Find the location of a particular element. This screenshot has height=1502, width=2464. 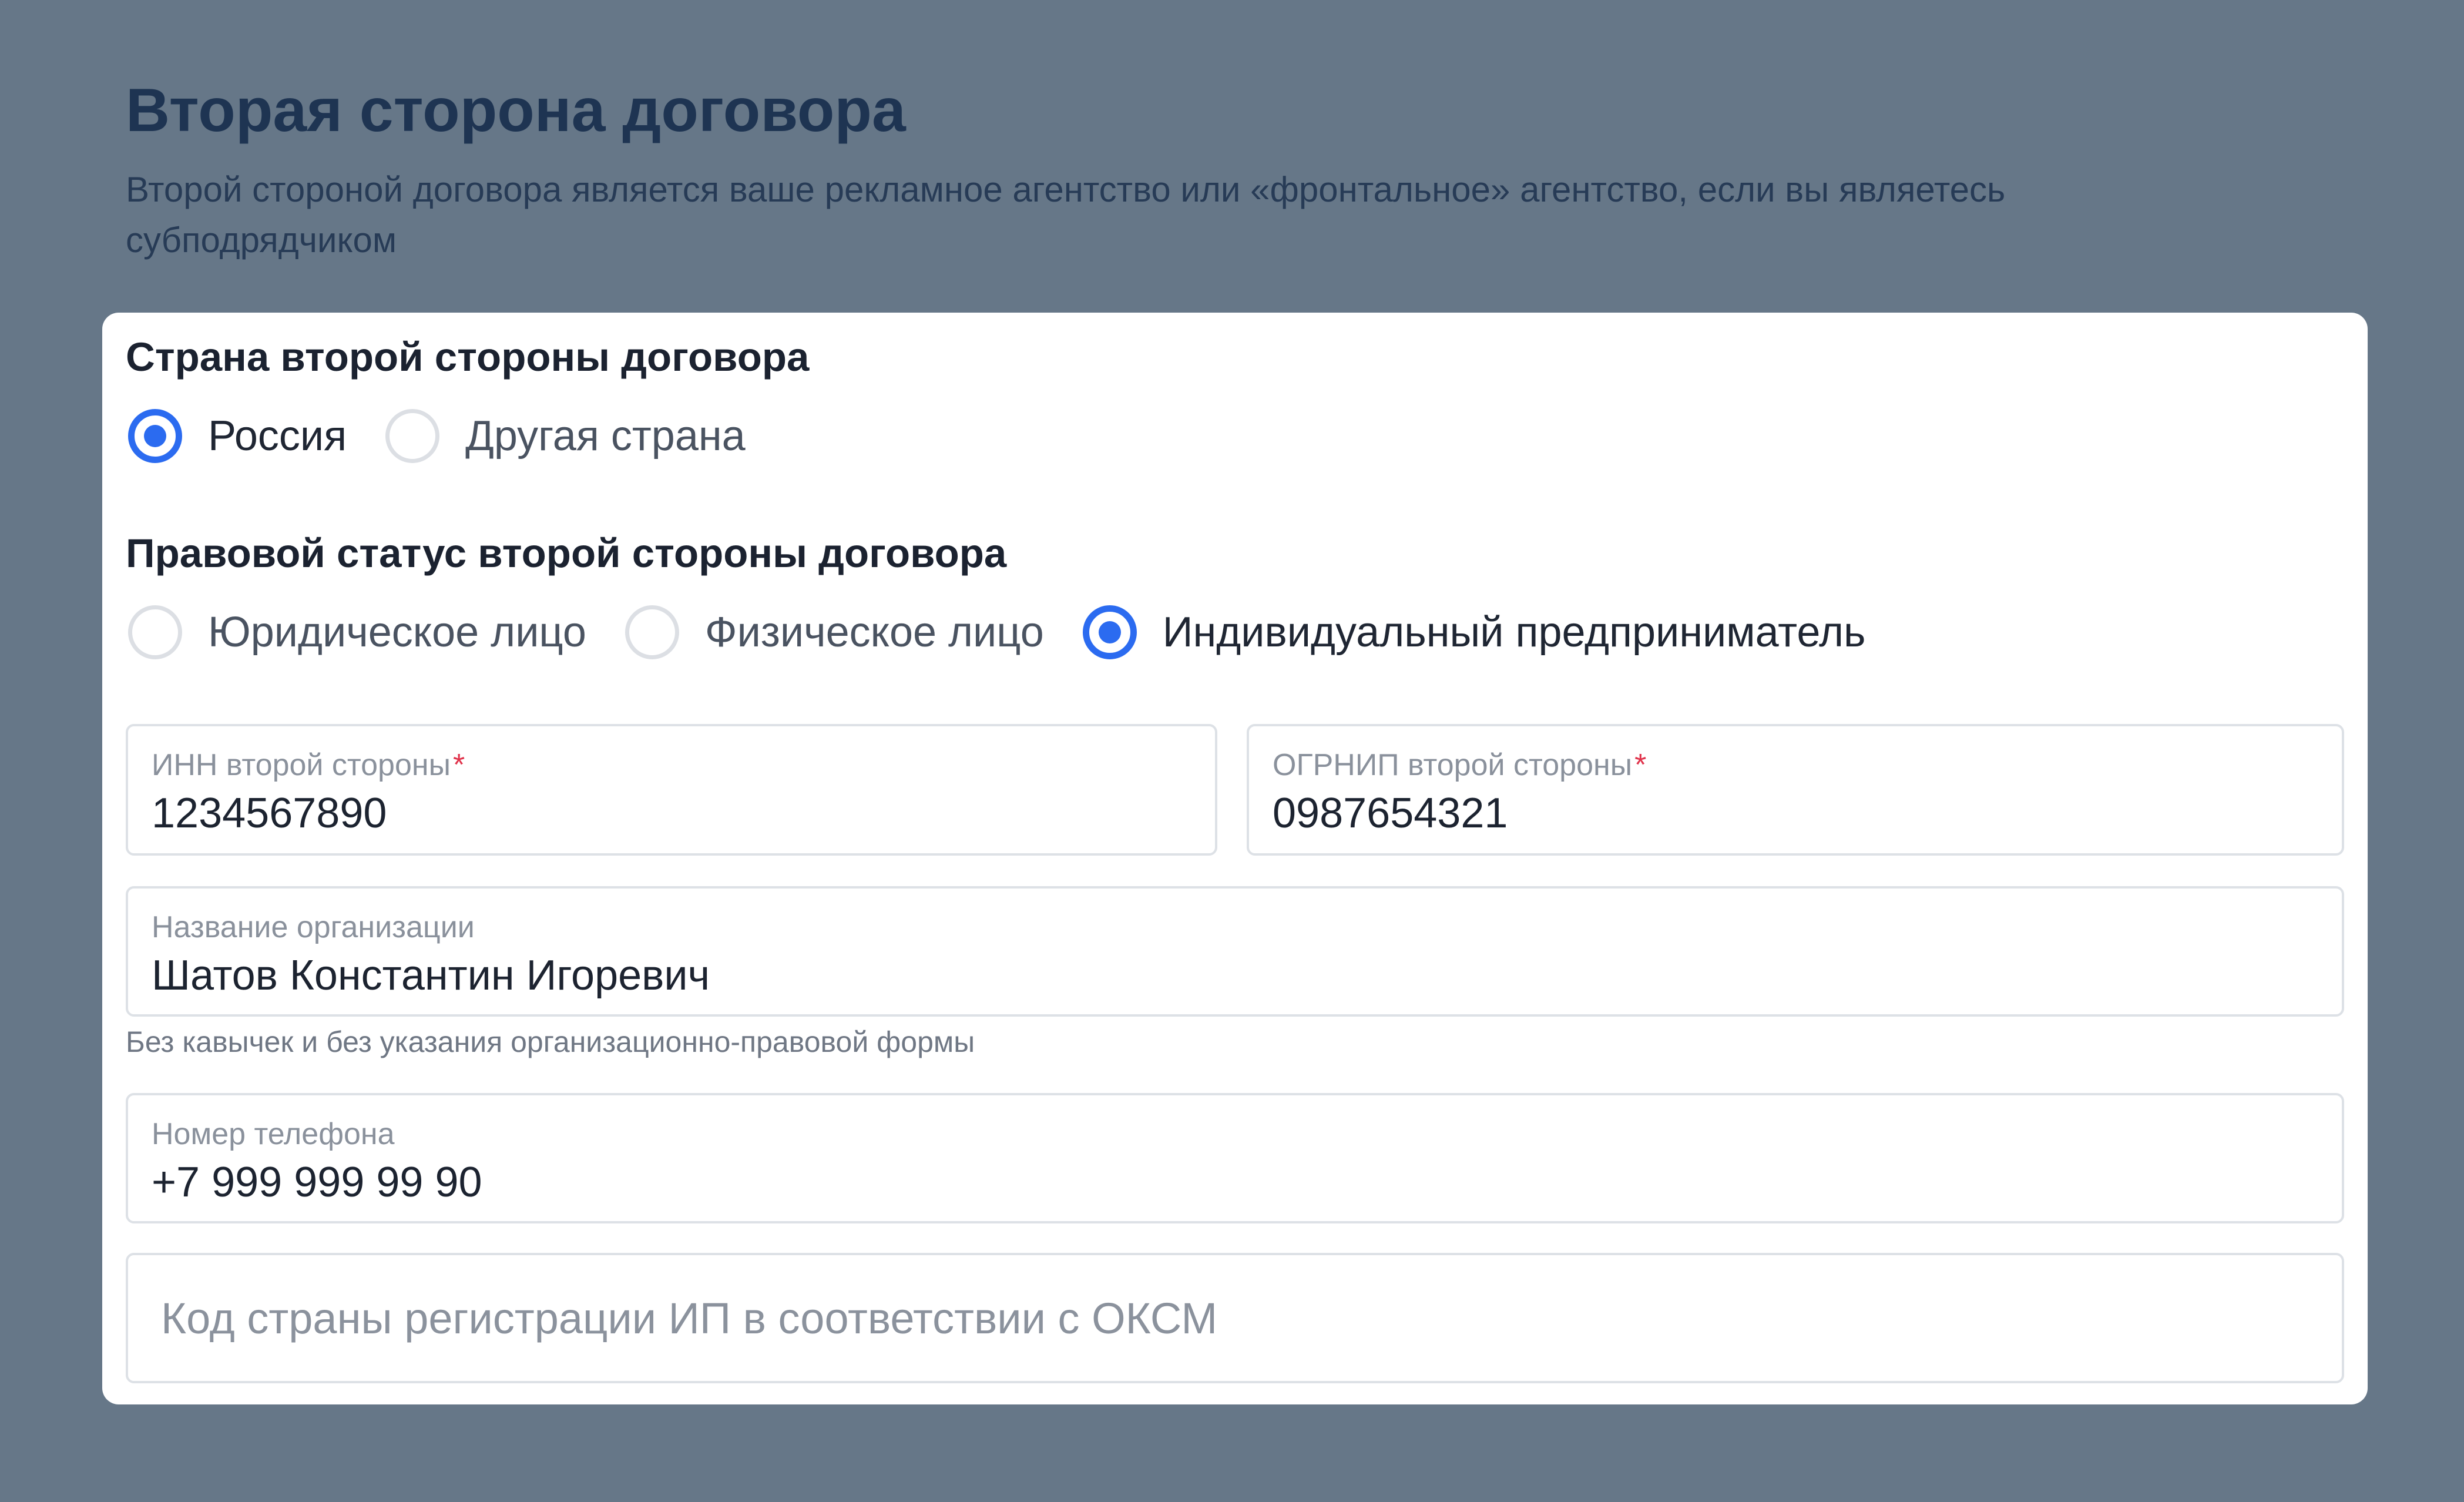

radio-russia is located at coordinates (155, 436).